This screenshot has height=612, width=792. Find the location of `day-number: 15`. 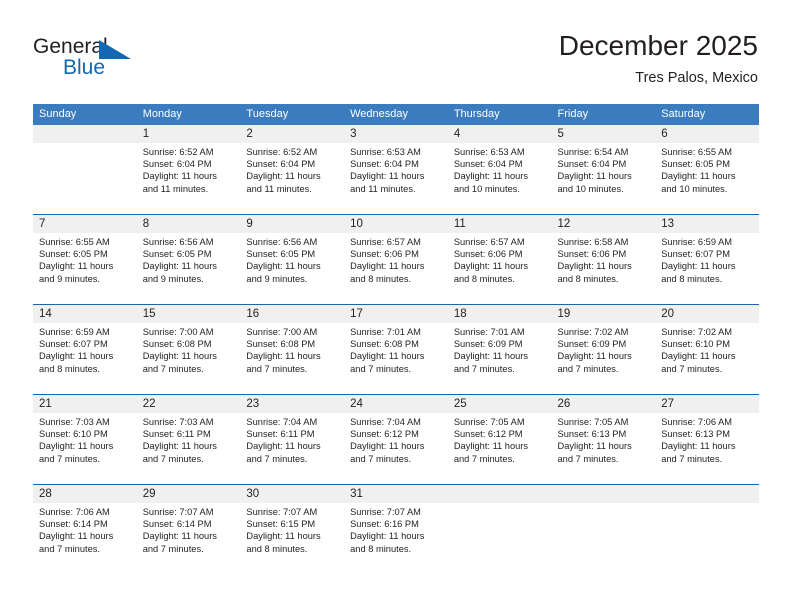

day-number: 15 is located at coordinates (189, 314).